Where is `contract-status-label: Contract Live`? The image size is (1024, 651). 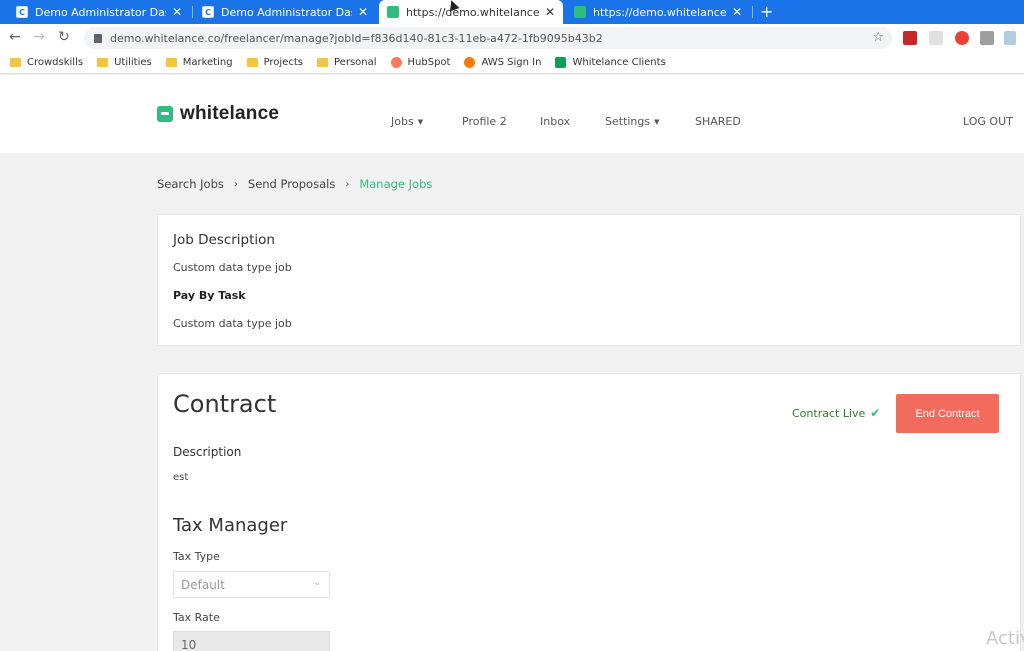 contract-status-label: Contract Live is located at coordinates (829, 413).